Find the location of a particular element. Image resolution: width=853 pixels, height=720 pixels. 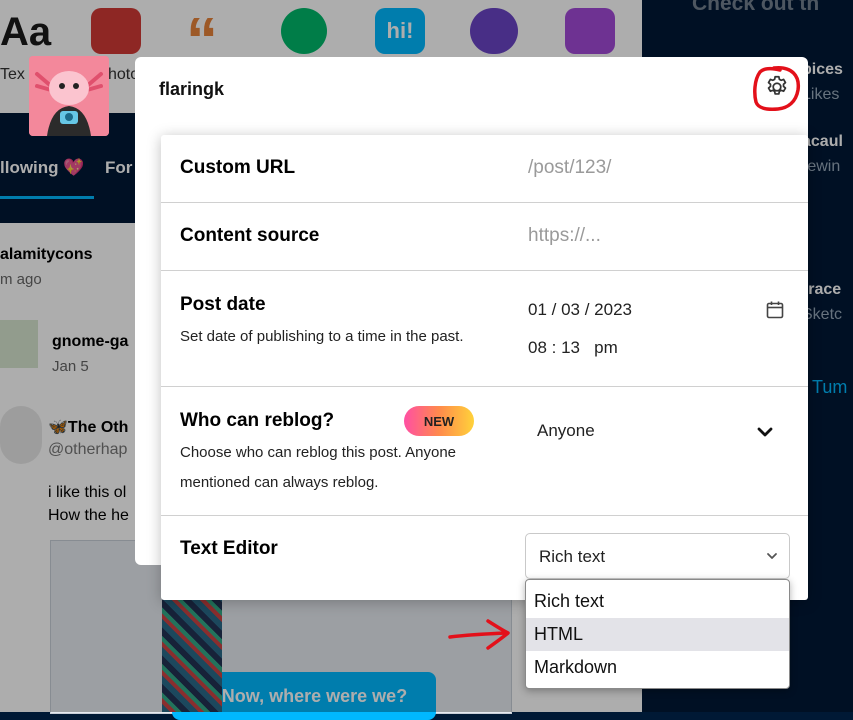

chevron-down-icon is located at coordinates (765, 432).